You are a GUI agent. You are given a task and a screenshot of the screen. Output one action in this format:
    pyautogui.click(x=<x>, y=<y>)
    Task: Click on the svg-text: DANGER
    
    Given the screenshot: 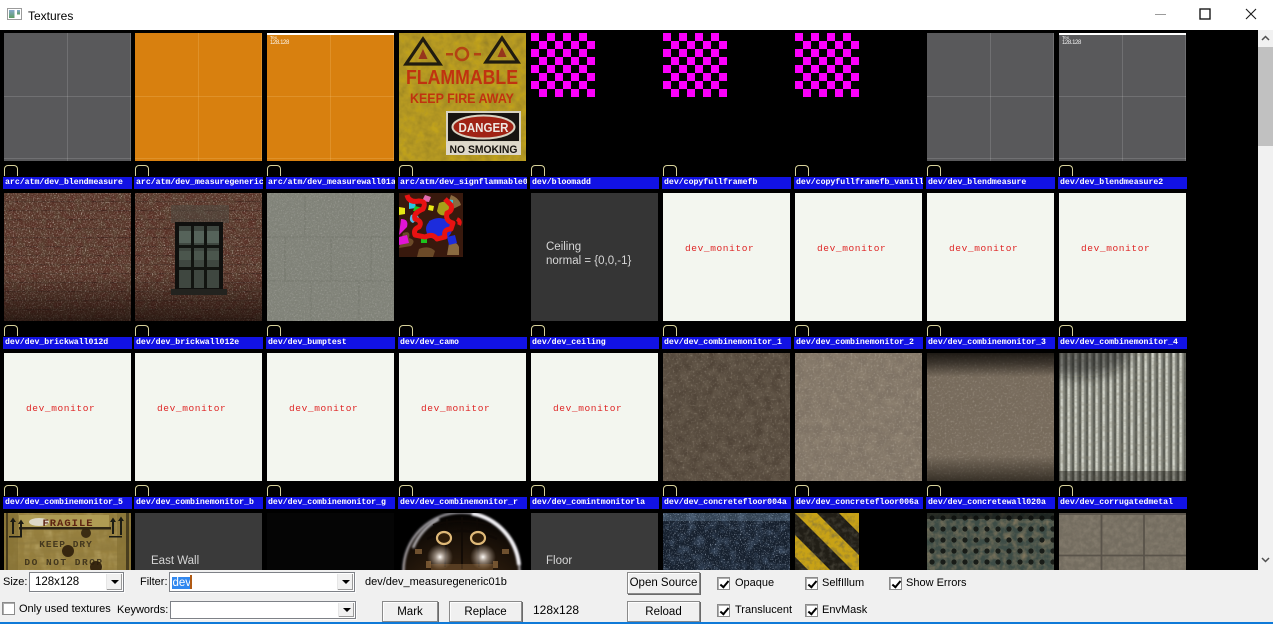 What is the action you would take?
    pyautogui.click(x=484, y=128)
    